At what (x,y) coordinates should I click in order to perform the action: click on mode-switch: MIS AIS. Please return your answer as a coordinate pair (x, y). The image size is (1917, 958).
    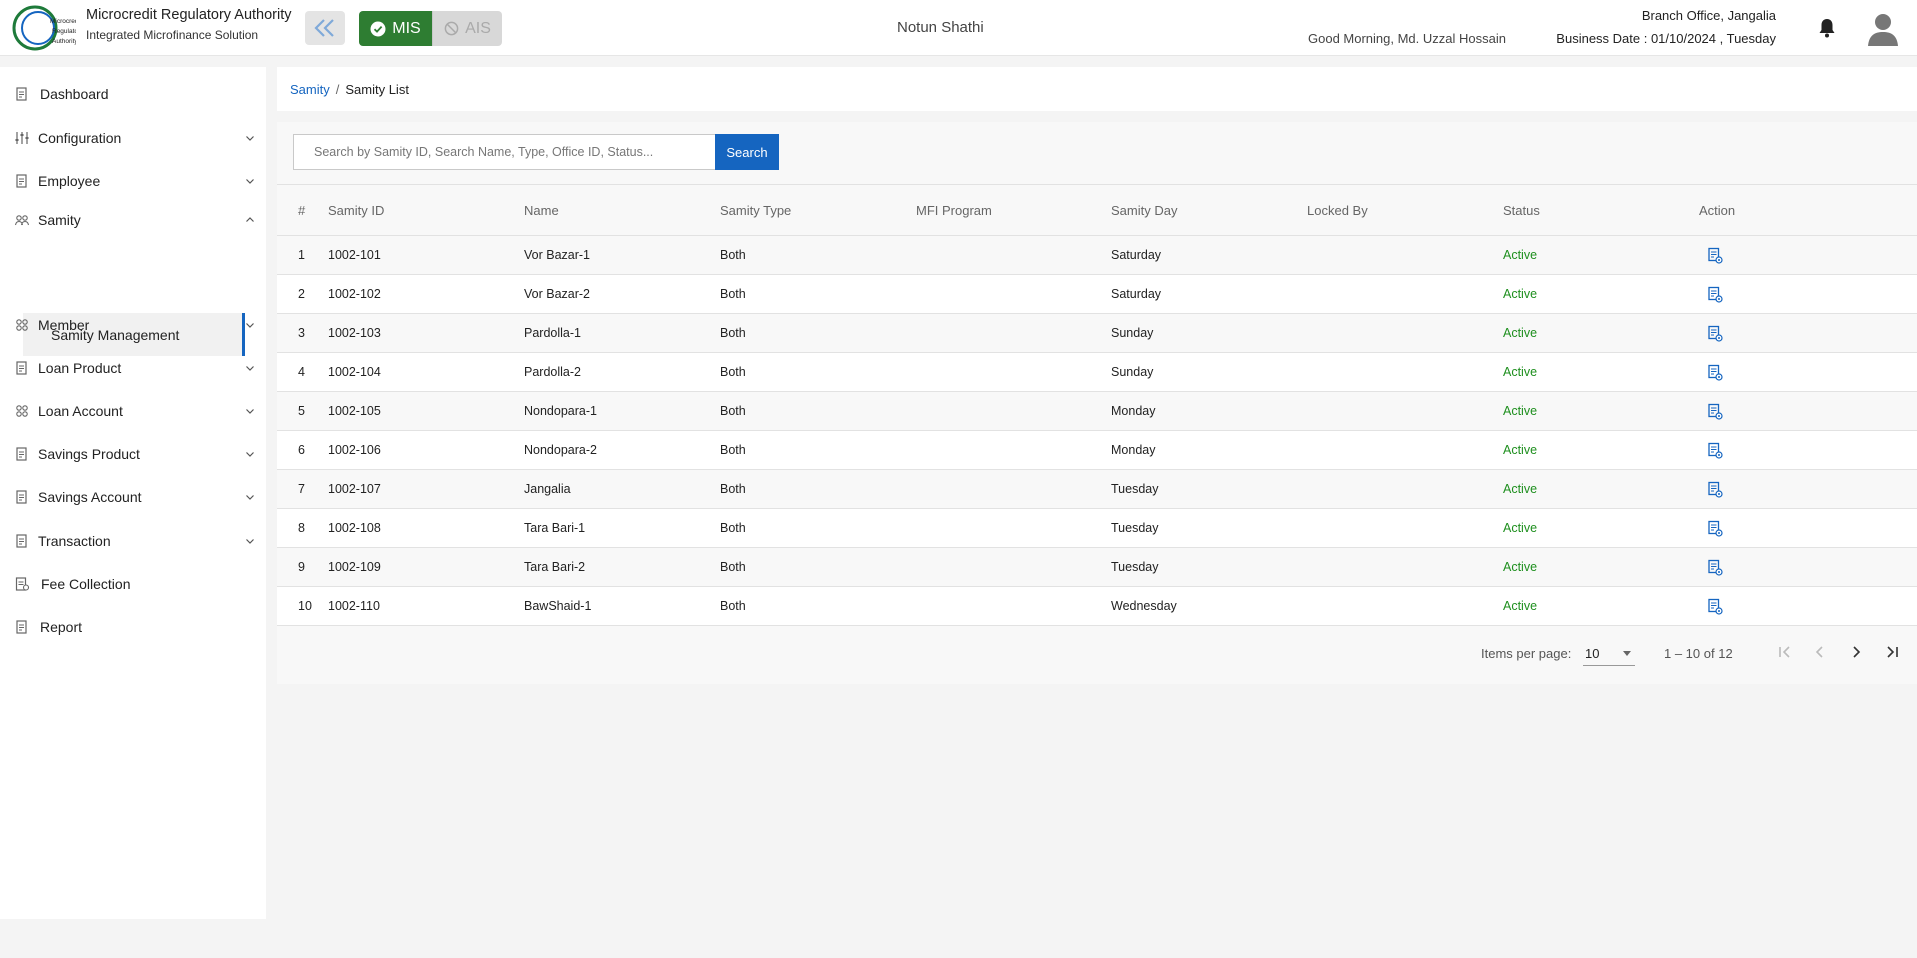
    Looking at the image, I should click on (430, 28).